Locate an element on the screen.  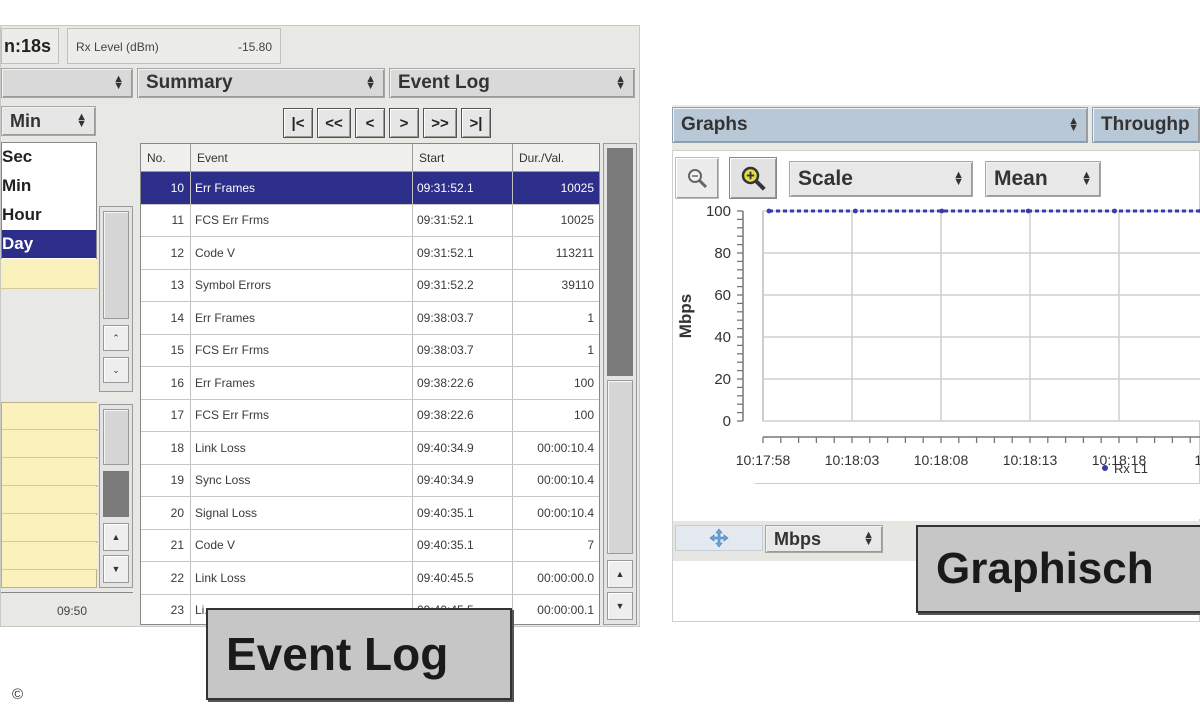
table-row: 15 FCS Err Frms 09:38:03.7 1 is located at coordinates (370, 350).